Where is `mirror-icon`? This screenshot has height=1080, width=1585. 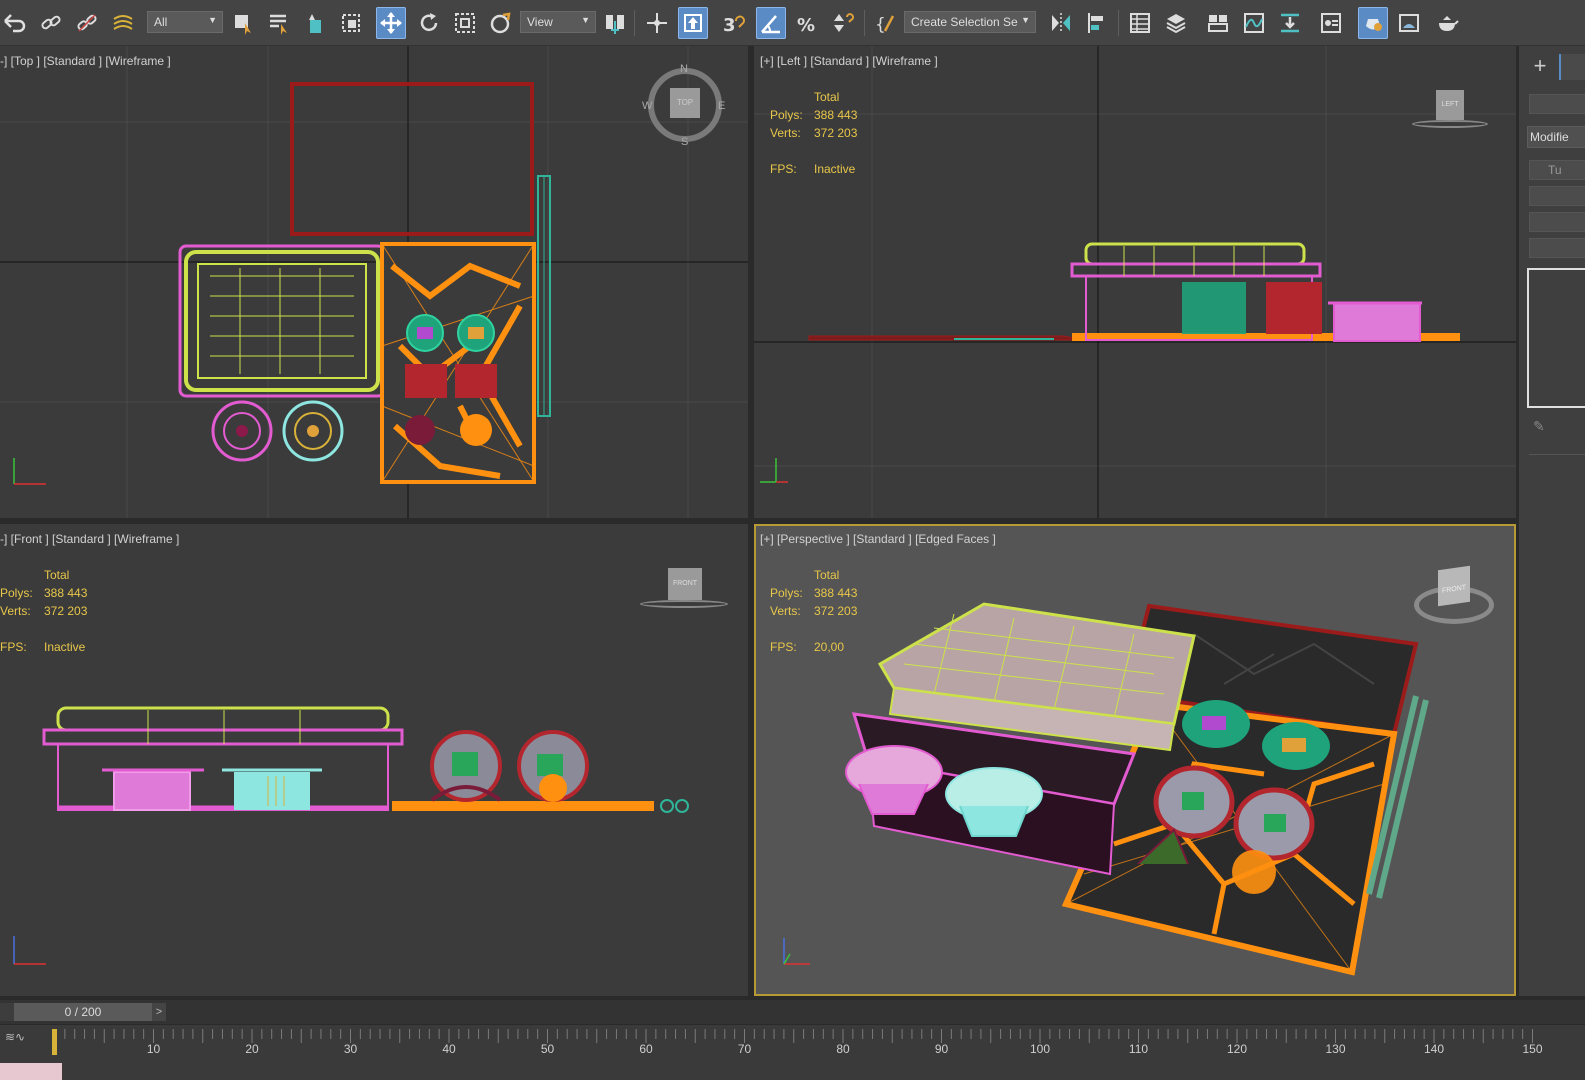 mirror-icon is located at coordinates (1061, 23).